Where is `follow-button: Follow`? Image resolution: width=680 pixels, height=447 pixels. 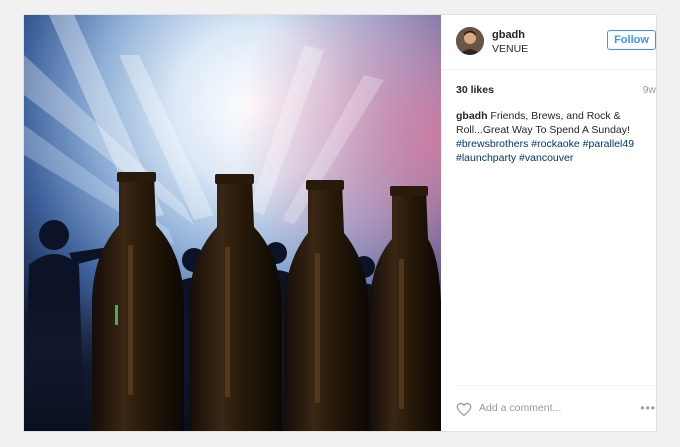
follow-button: Follow is located at coordinates (631, 40).